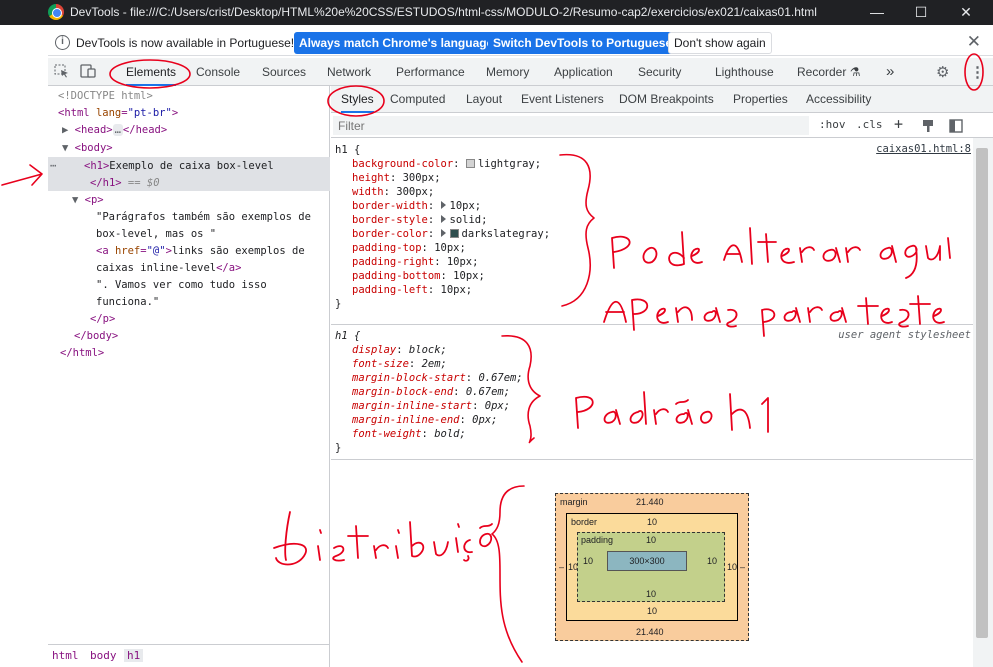 The image size is (993, 667). Describe the element at coordinates (418, 276) in the screenshot. I see `css-declaration: padding-bottom: 10px;` at that location.